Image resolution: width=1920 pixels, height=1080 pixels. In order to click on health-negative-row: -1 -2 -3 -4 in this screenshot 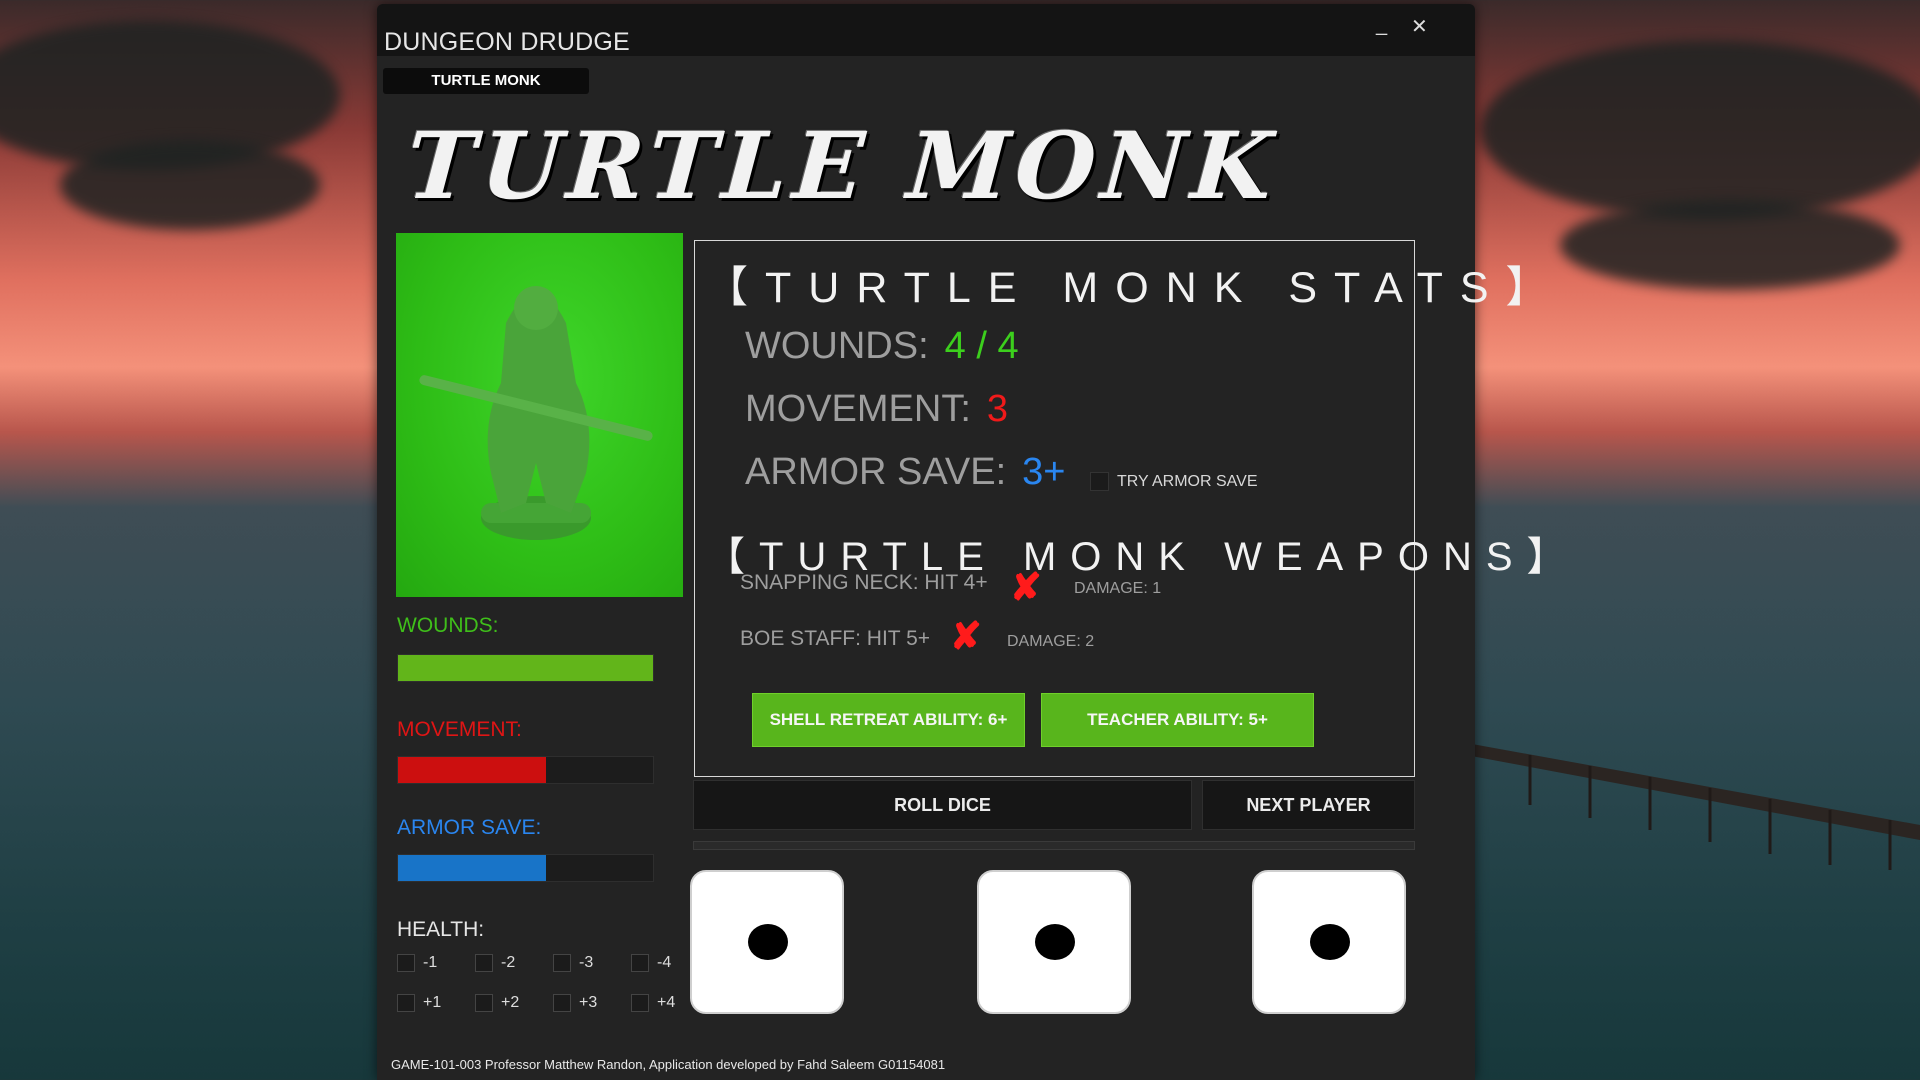, I will do `click(553, 963)`.